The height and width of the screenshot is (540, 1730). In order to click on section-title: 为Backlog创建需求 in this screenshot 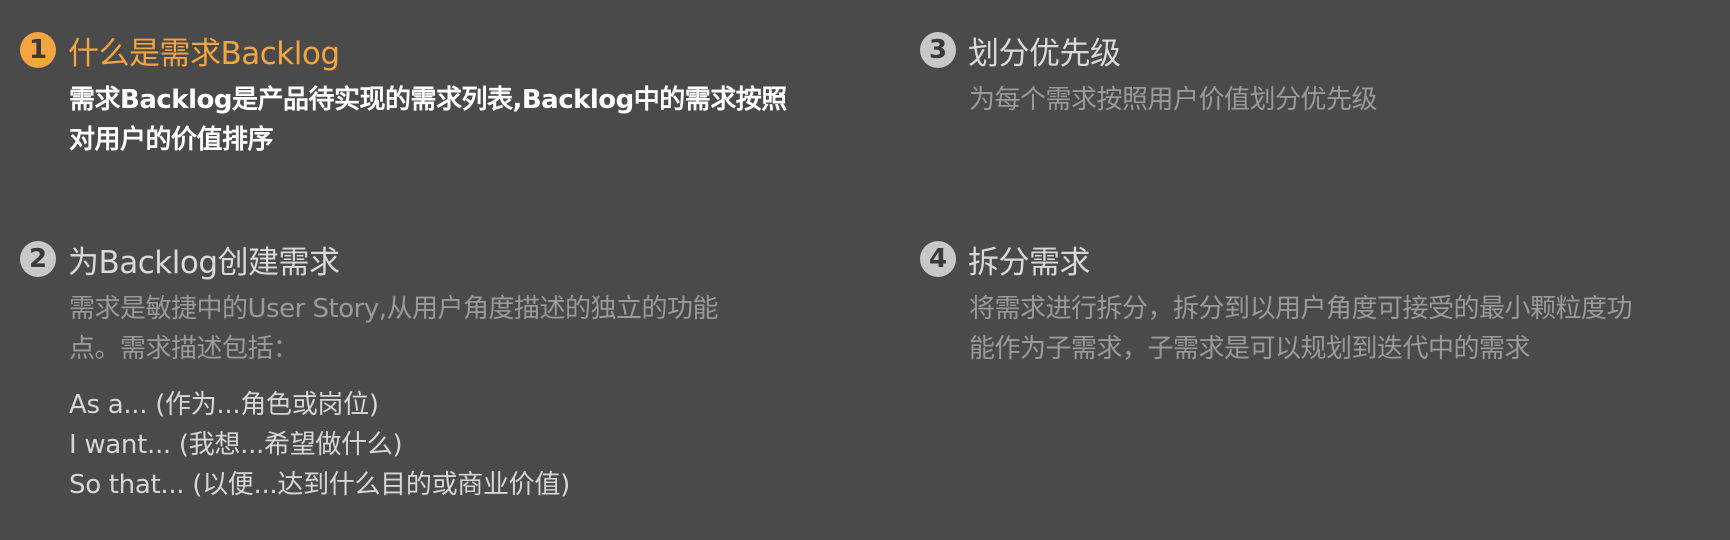, I will do `click(204, 262)`.